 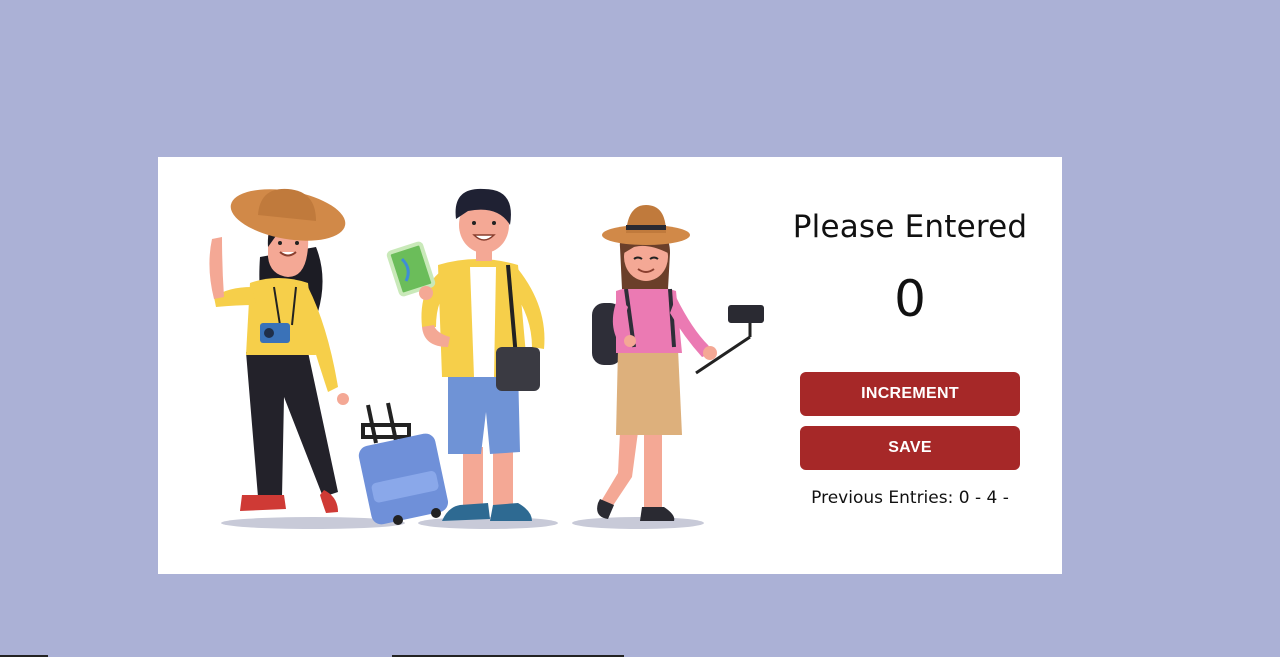 I want to click on increment-button: INCREMENT, so click(x=910, y=394).